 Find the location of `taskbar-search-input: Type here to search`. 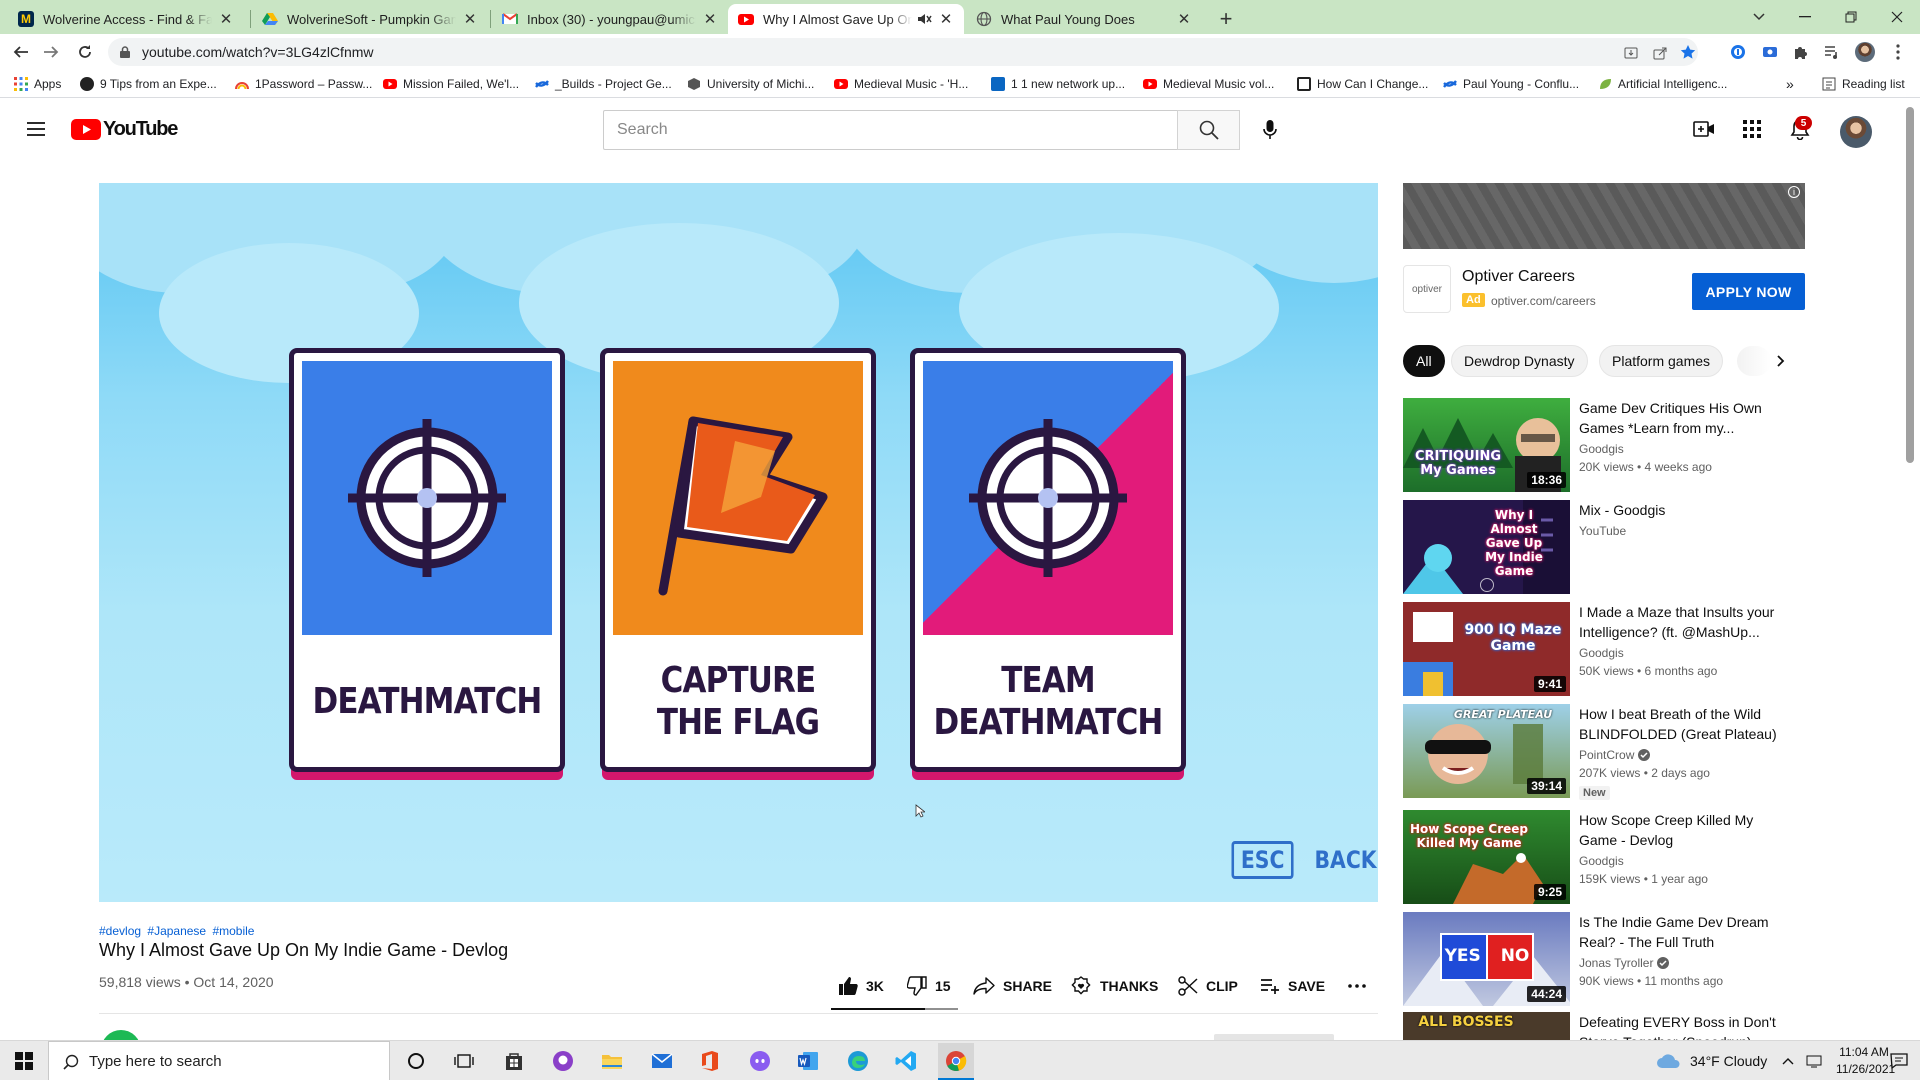

taskbar-search-input: Type here to search is located at coordinates (219, 1060).